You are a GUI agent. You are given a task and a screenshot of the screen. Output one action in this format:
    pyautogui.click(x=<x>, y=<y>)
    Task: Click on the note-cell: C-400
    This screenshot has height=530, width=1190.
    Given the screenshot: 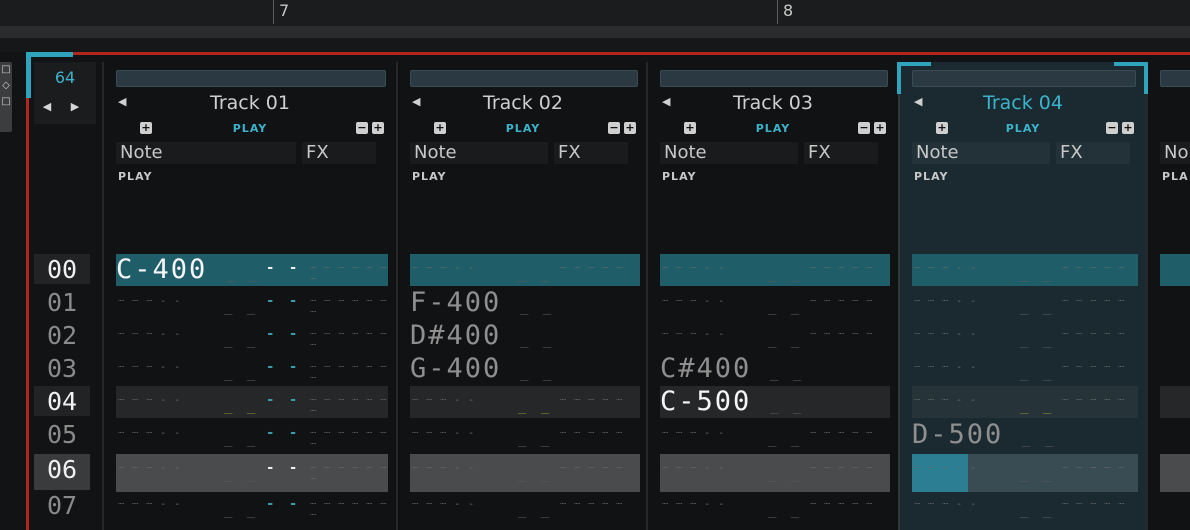 What is the action you would take?
    pyautogui.click(x=161, y=270)
    